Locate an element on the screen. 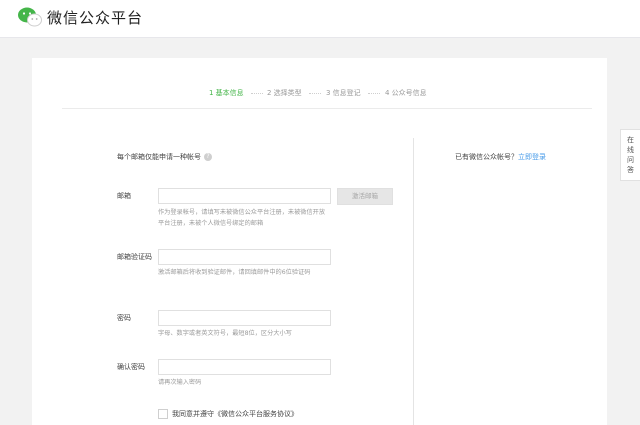 The width and height of the screenshot is (640, 425). step-basic-info: 1 基本信息 is located at coordinates (226, 93).